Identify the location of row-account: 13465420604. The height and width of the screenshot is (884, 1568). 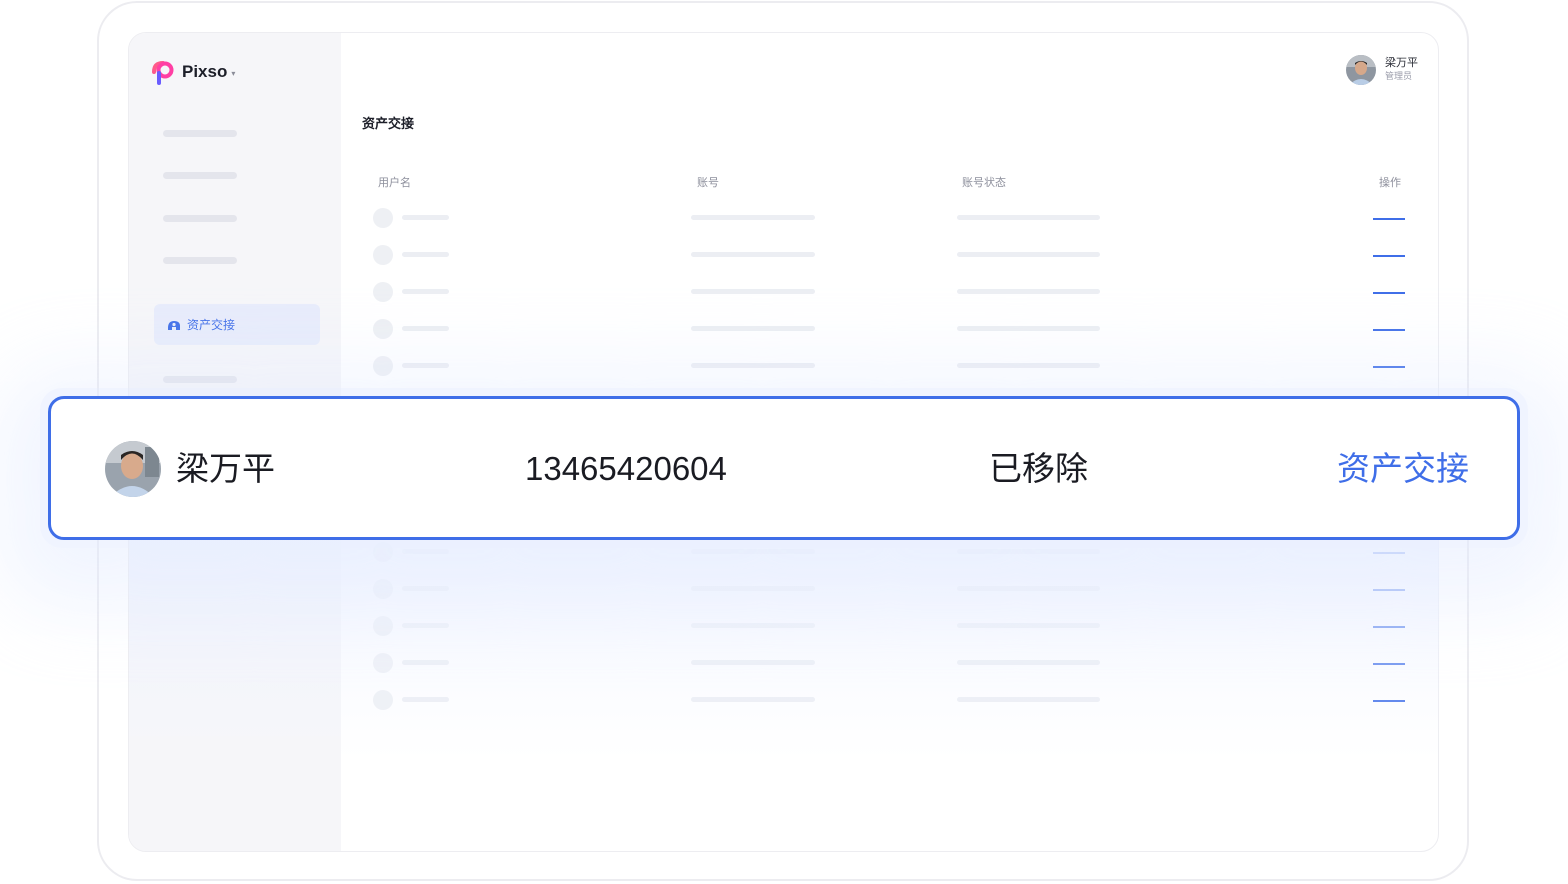
(626, 468).